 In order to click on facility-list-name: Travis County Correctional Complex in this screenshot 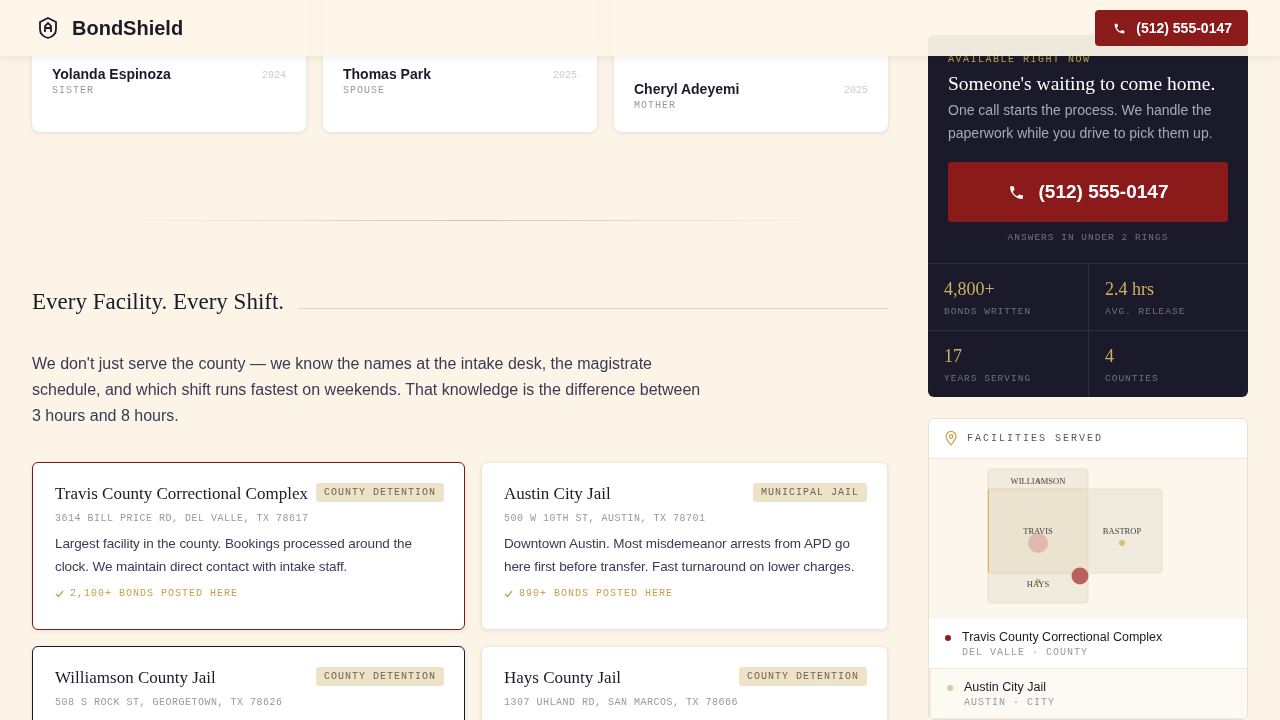, I will do `click(1062, 637)`.